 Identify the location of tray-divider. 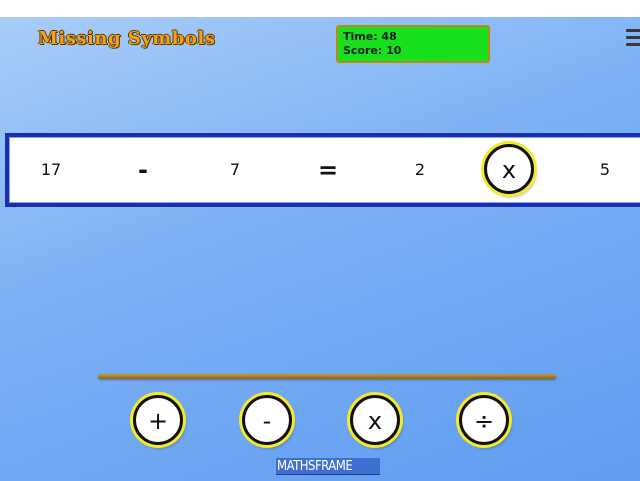
(327, 376).